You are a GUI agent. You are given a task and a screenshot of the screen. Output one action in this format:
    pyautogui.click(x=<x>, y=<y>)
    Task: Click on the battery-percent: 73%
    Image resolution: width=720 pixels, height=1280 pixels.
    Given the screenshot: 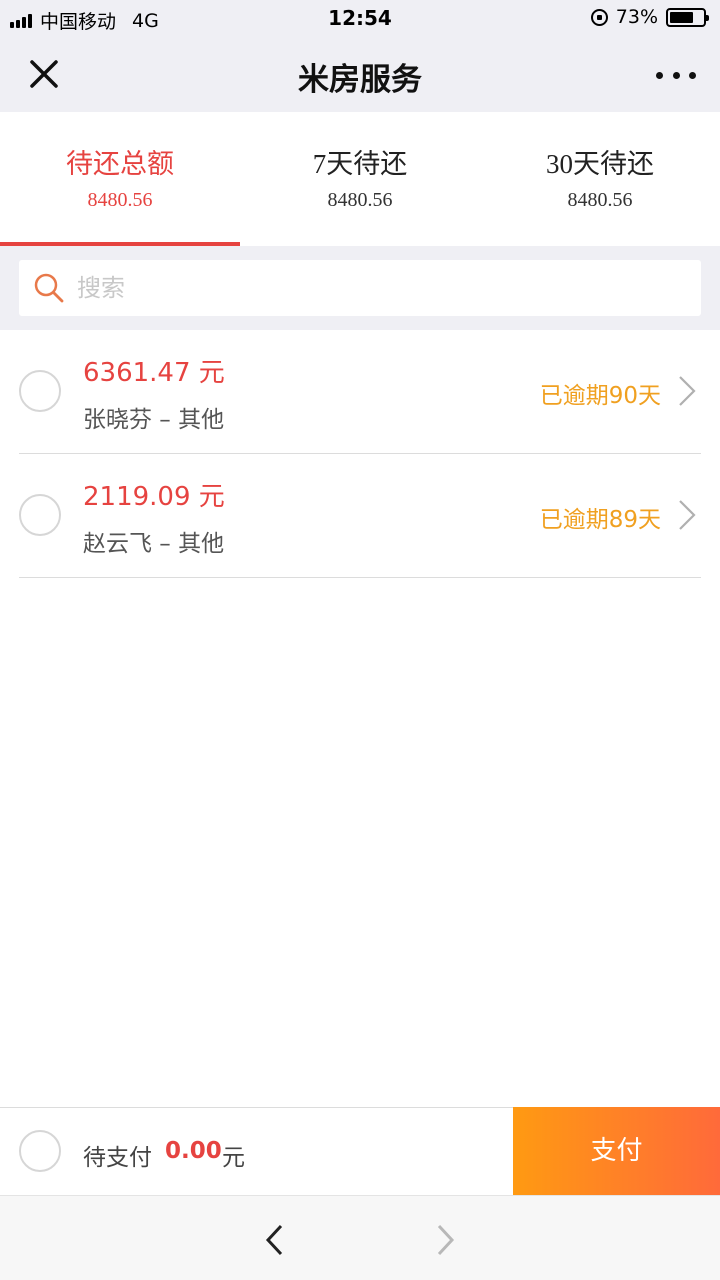 What is the action you would take?
    pyautogui.click(x=636, y=17)
    